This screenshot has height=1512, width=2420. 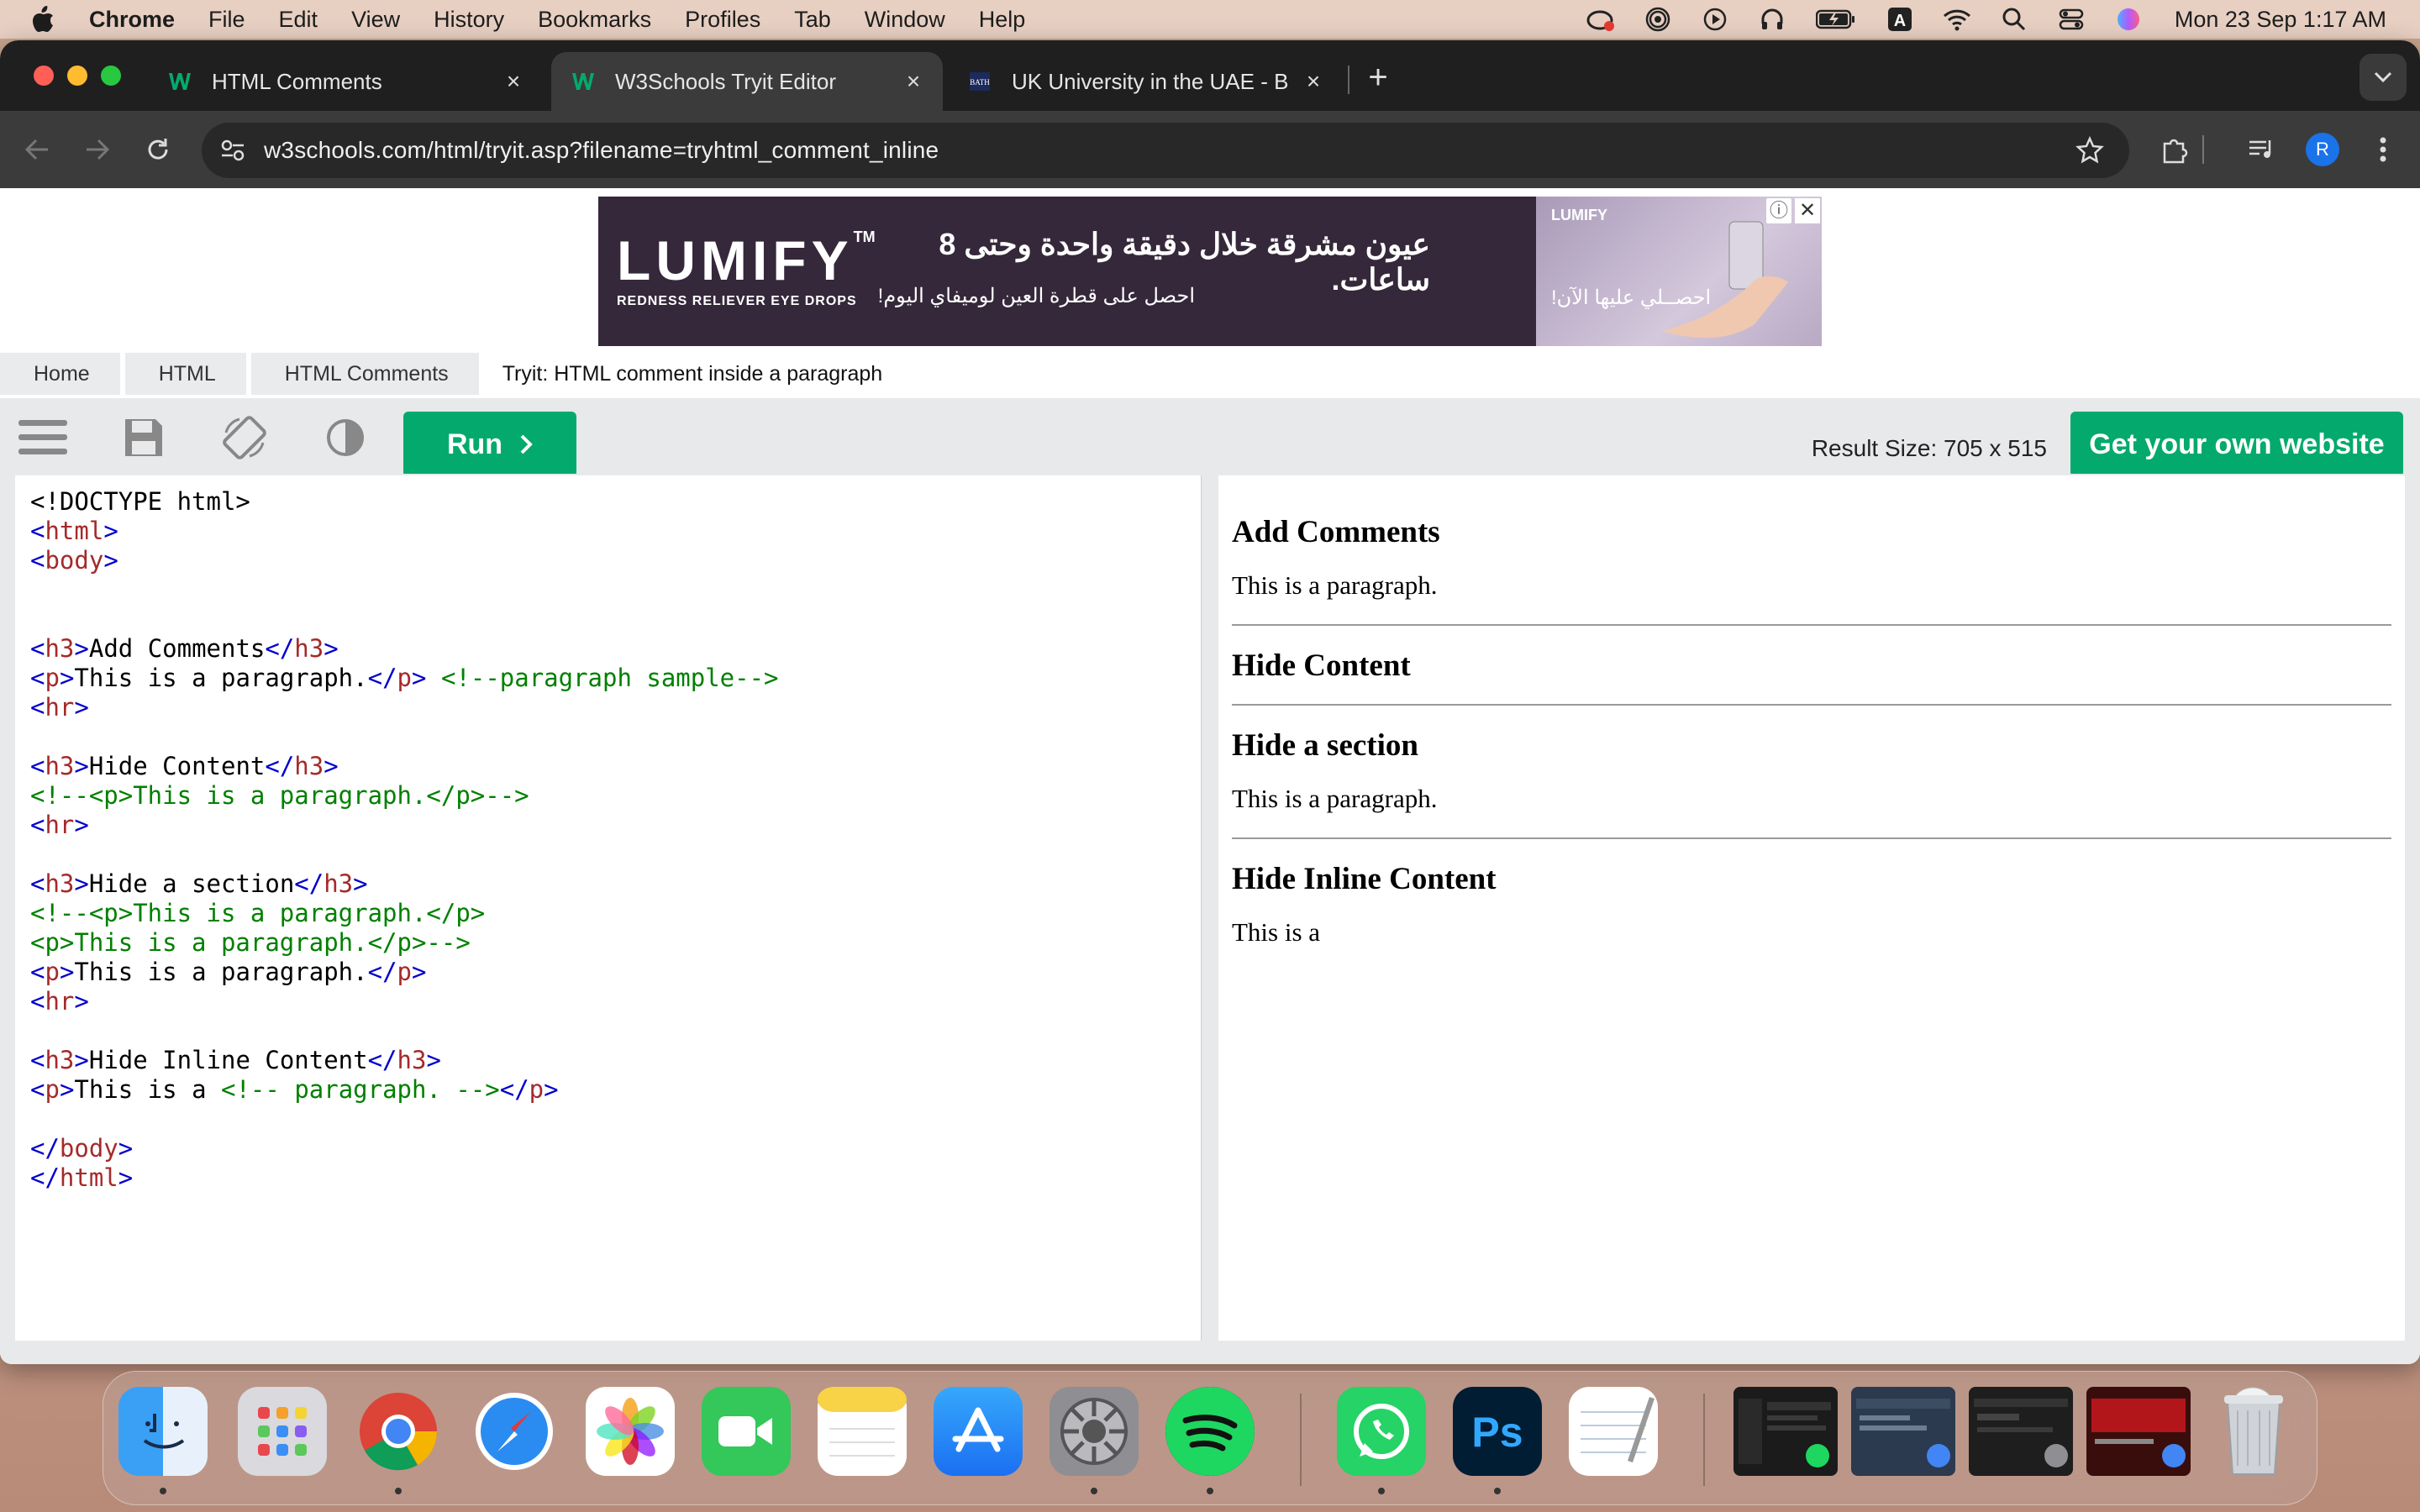 I want to click on code-line: </html>, so click(x=608, y=1178).